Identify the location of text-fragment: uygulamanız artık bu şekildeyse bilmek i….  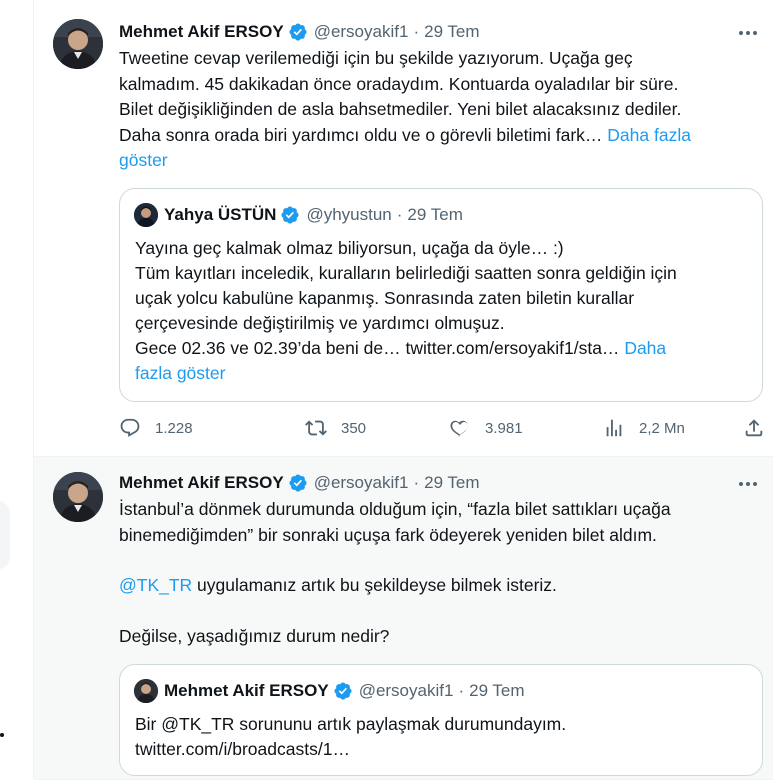
(374, 585).